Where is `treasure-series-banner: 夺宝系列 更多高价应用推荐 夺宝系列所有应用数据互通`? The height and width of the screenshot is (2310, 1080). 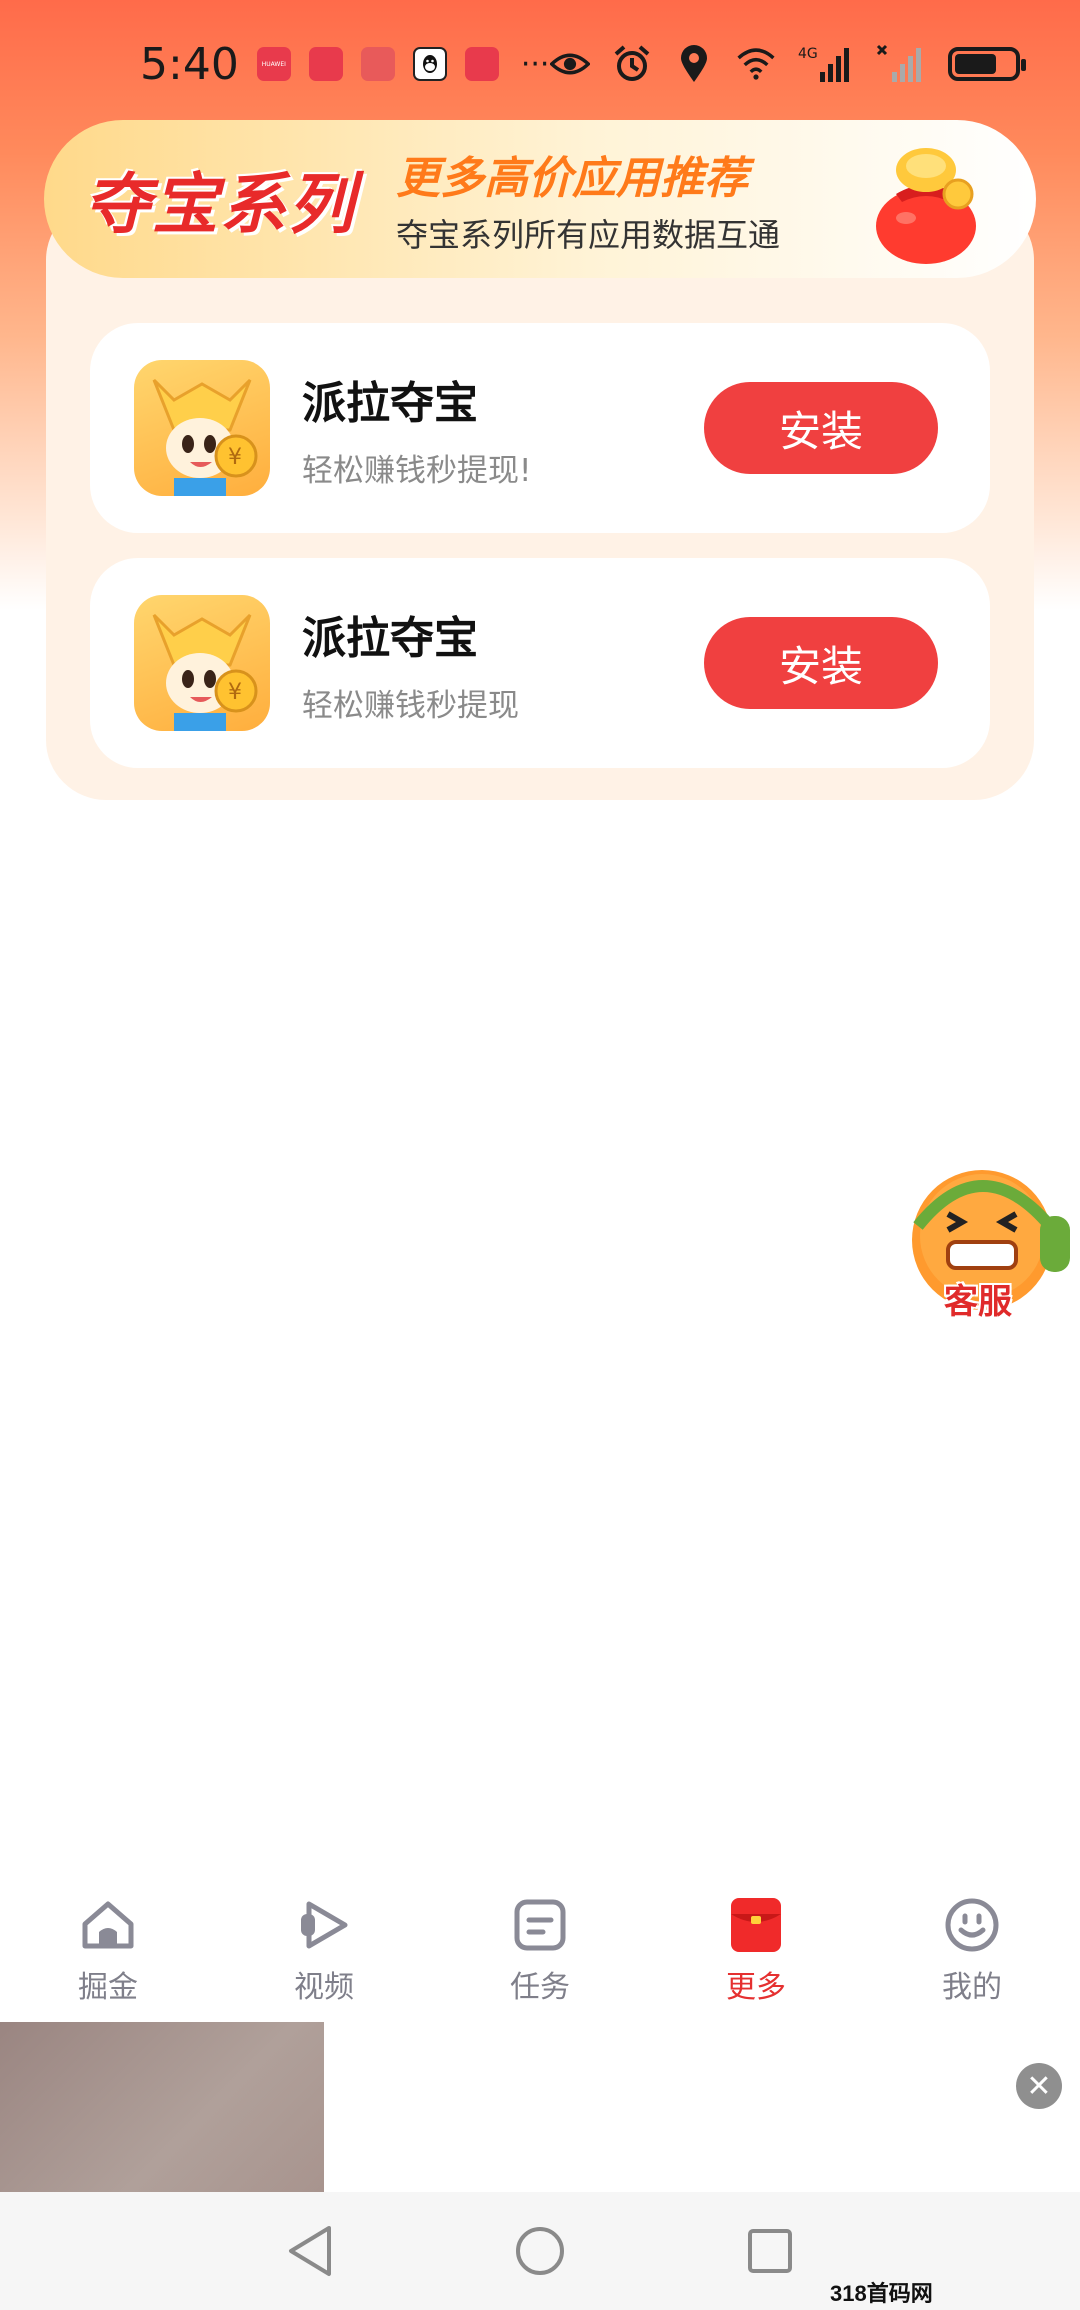 treasure-series-banner: 夺宝系列 更多高价应用推荐 夺宝系列所有应用数据互通 is located at coordinates (540, 199).